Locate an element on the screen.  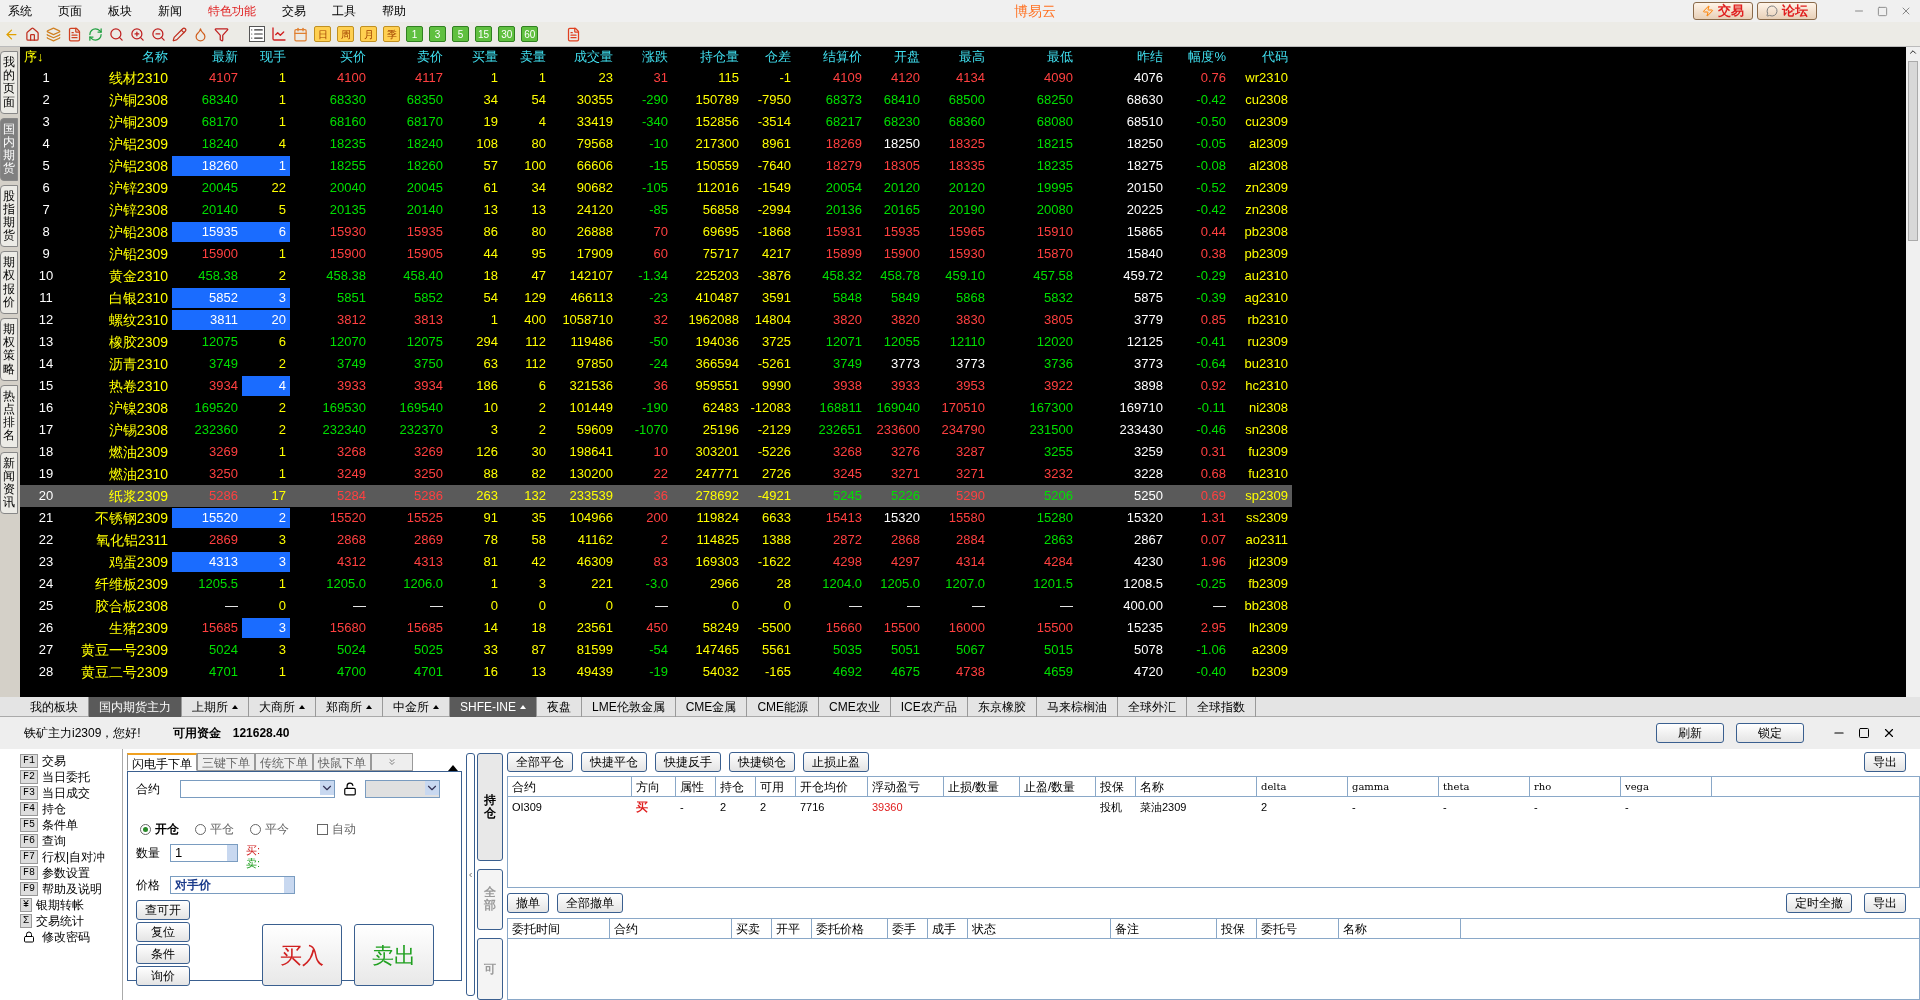
tree-item: F3 当日成交 is located at coordinates (71, 793).